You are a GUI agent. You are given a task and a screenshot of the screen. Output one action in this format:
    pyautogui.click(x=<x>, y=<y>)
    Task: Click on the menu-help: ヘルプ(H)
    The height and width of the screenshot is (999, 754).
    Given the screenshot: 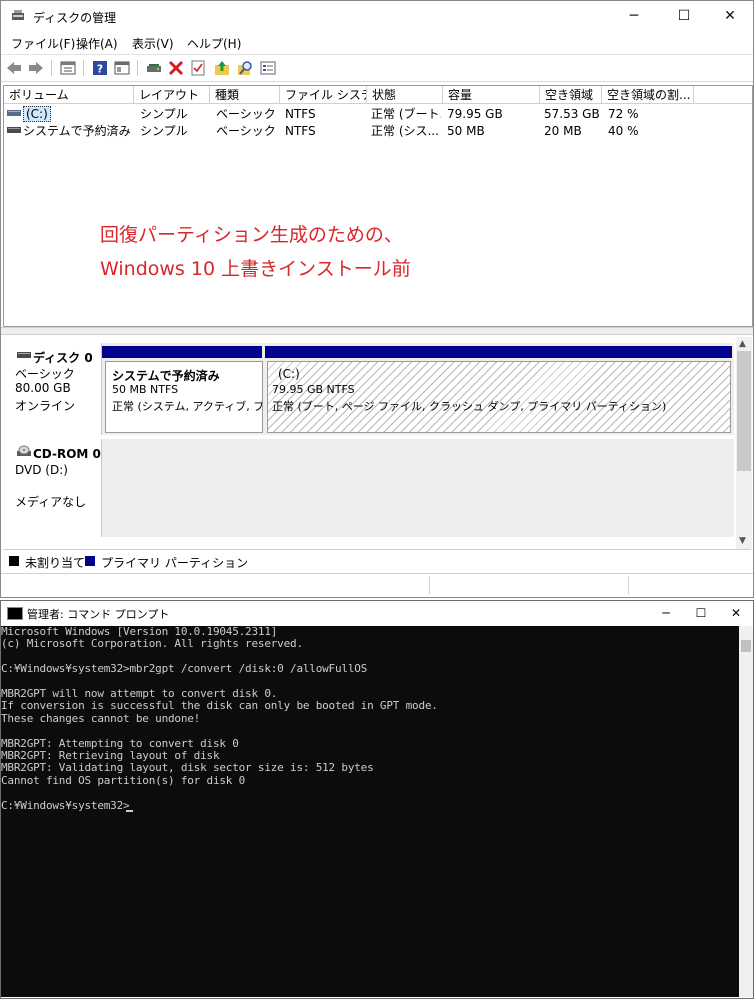 What is the action you would take?
    pyautogui.click(x=214, y=43)
    